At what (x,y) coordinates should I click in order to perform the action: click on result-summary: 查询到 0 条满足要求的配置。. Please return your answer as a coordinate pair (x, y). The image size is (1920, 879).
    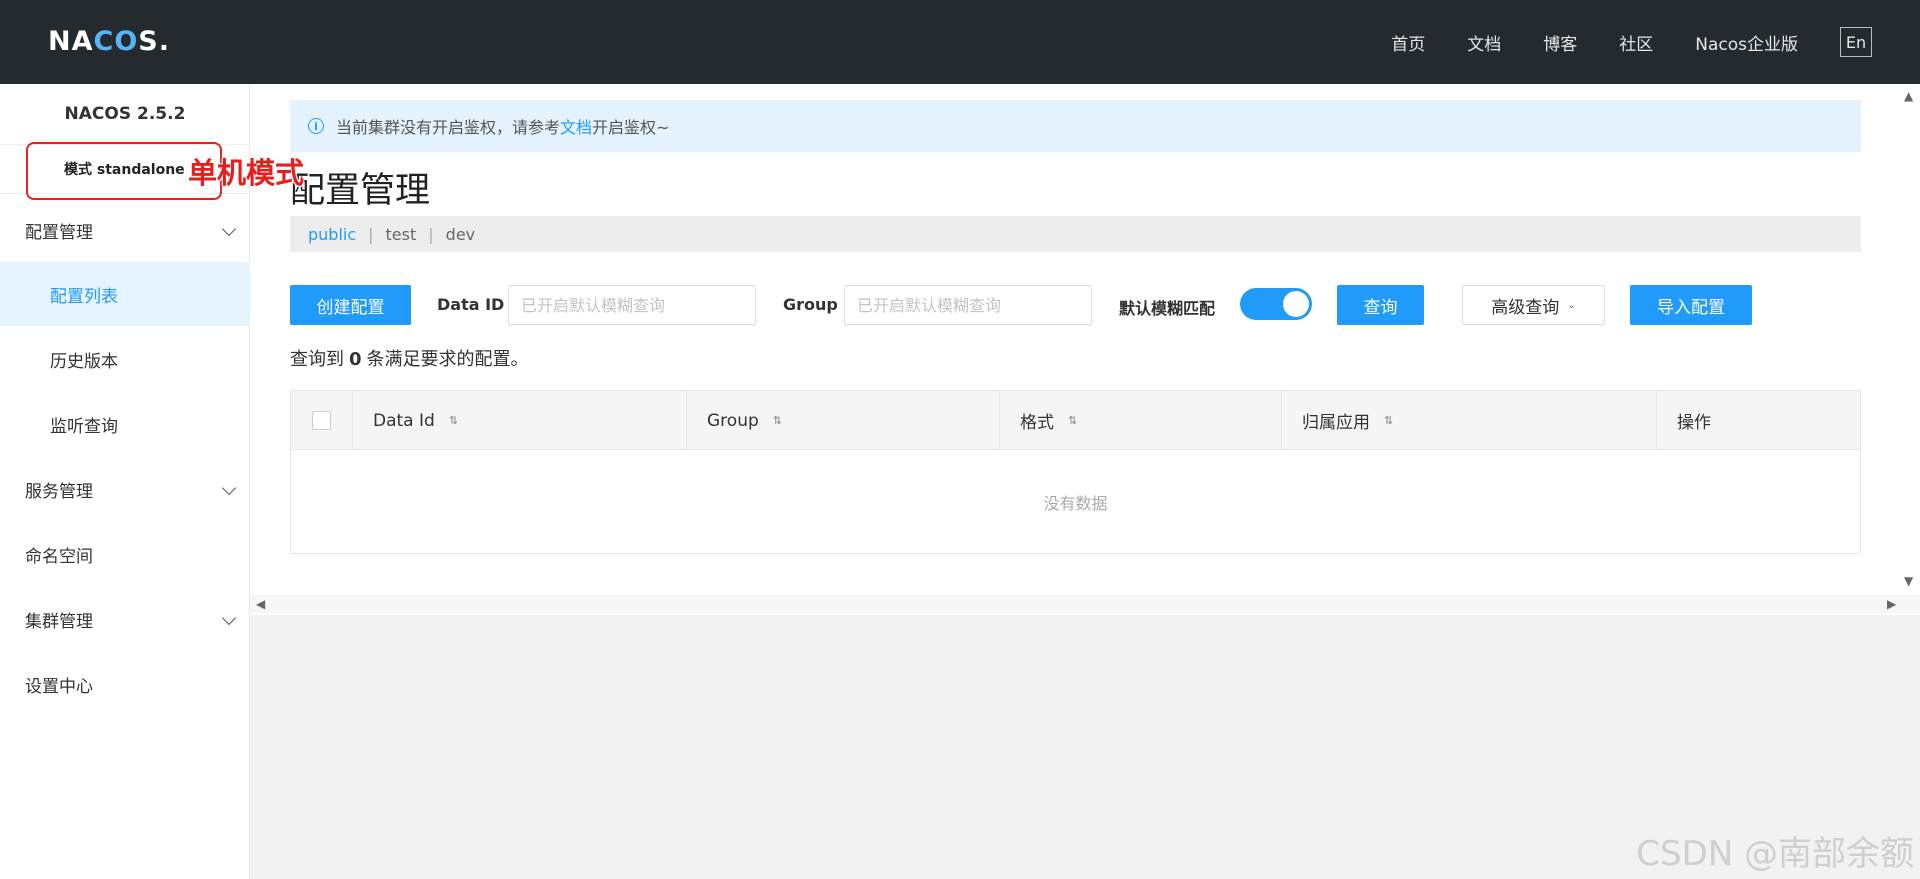
    Looking at the image, I should click on (409, 358).